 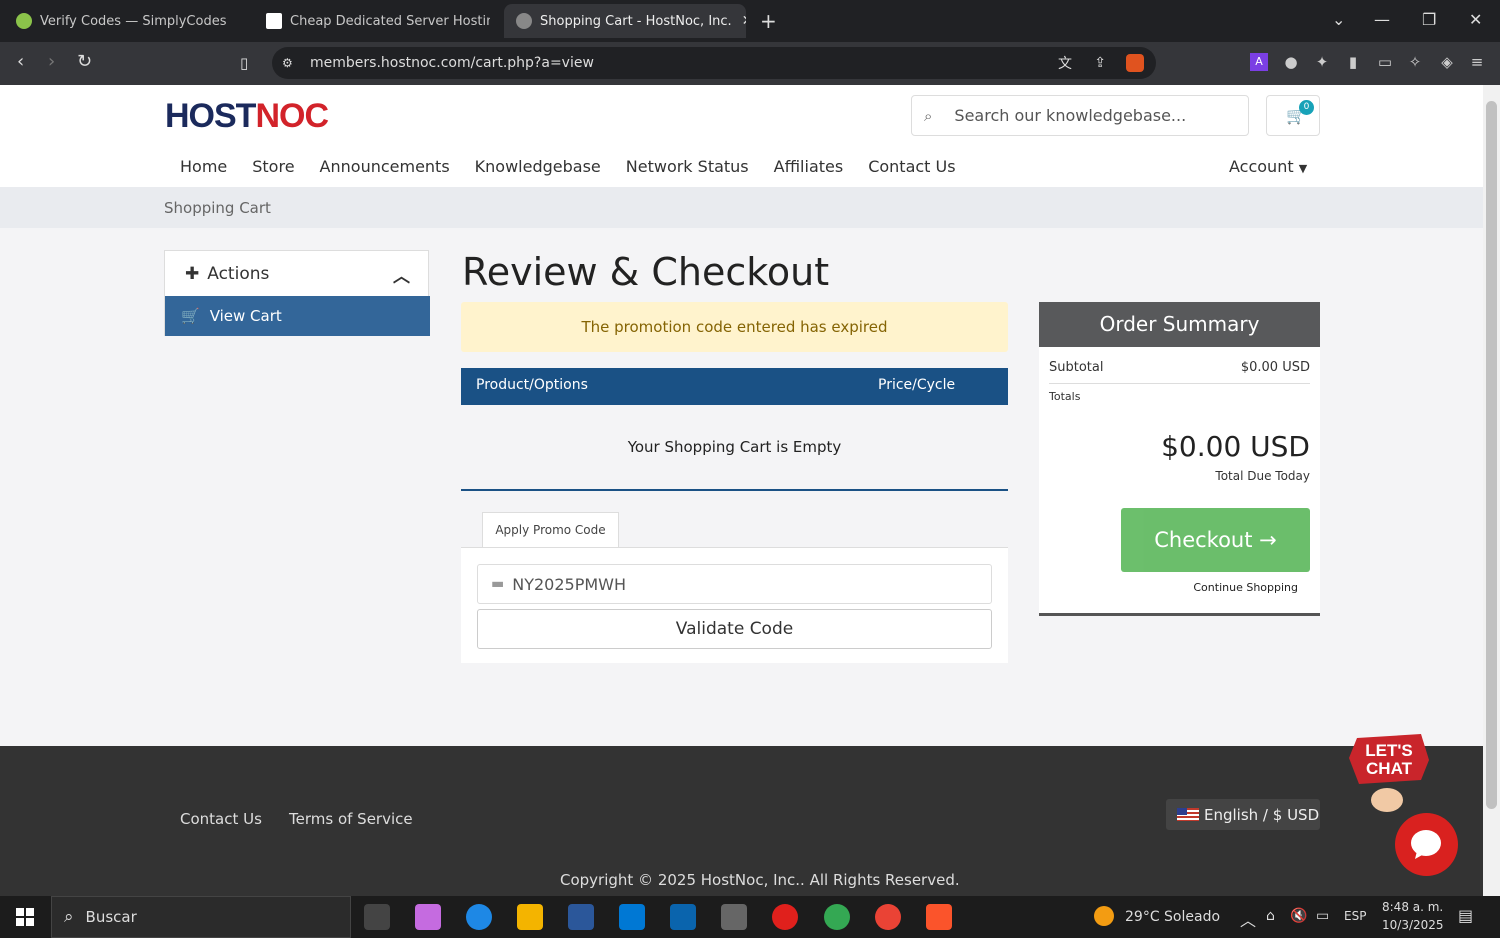 What do you see at coordinates (297, 273) in the screenshot?
I see `actions-panel-header: ✚ Actions ︿` at bounding box center [297, 273].